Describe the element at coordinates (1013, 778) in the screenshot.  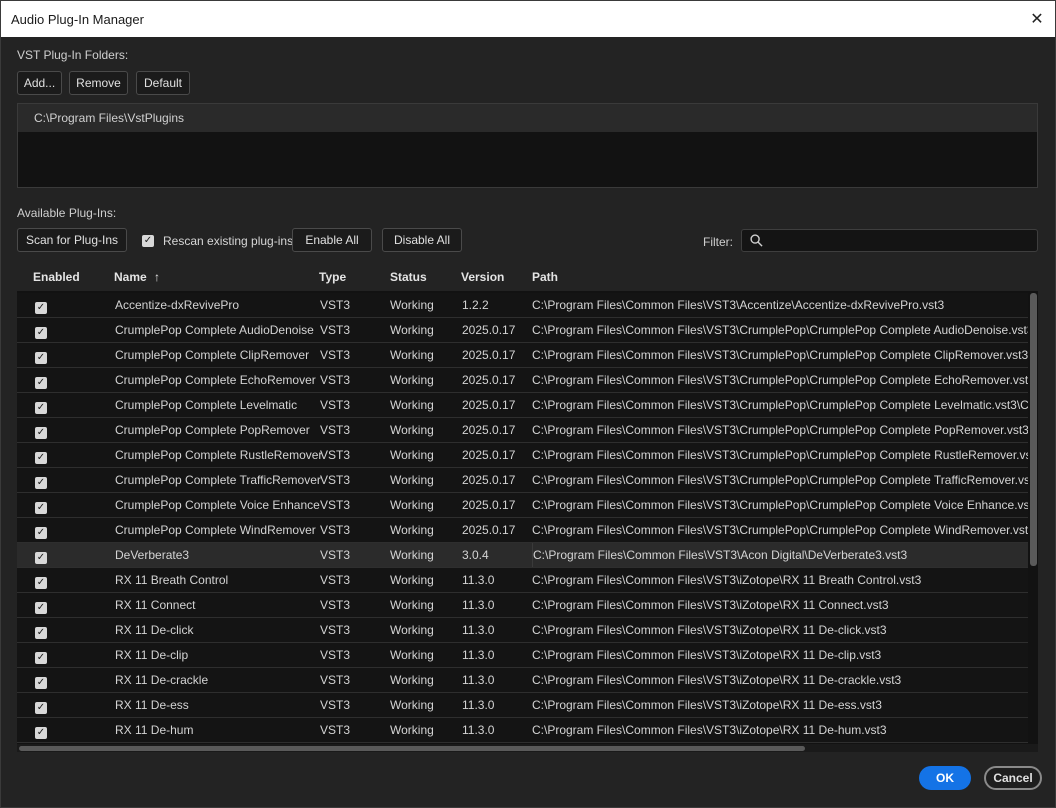
I see `cancel-button: Cancel` at that location.